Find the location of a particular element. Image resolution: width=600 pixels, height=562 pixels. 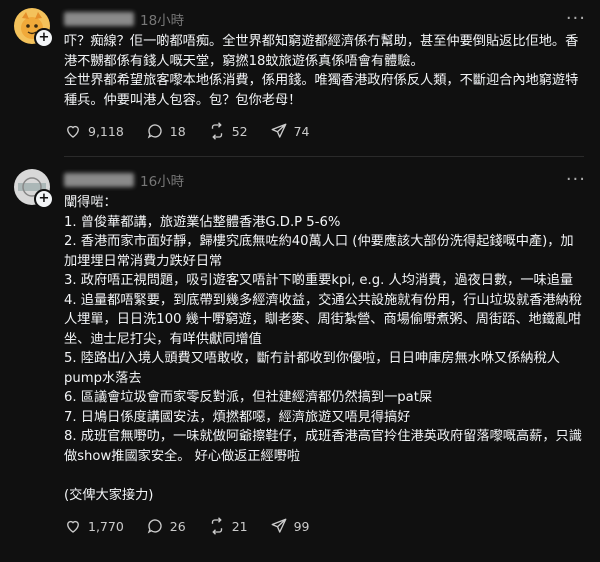

timestamp: 18小時 is located at coordinates (162, 21).